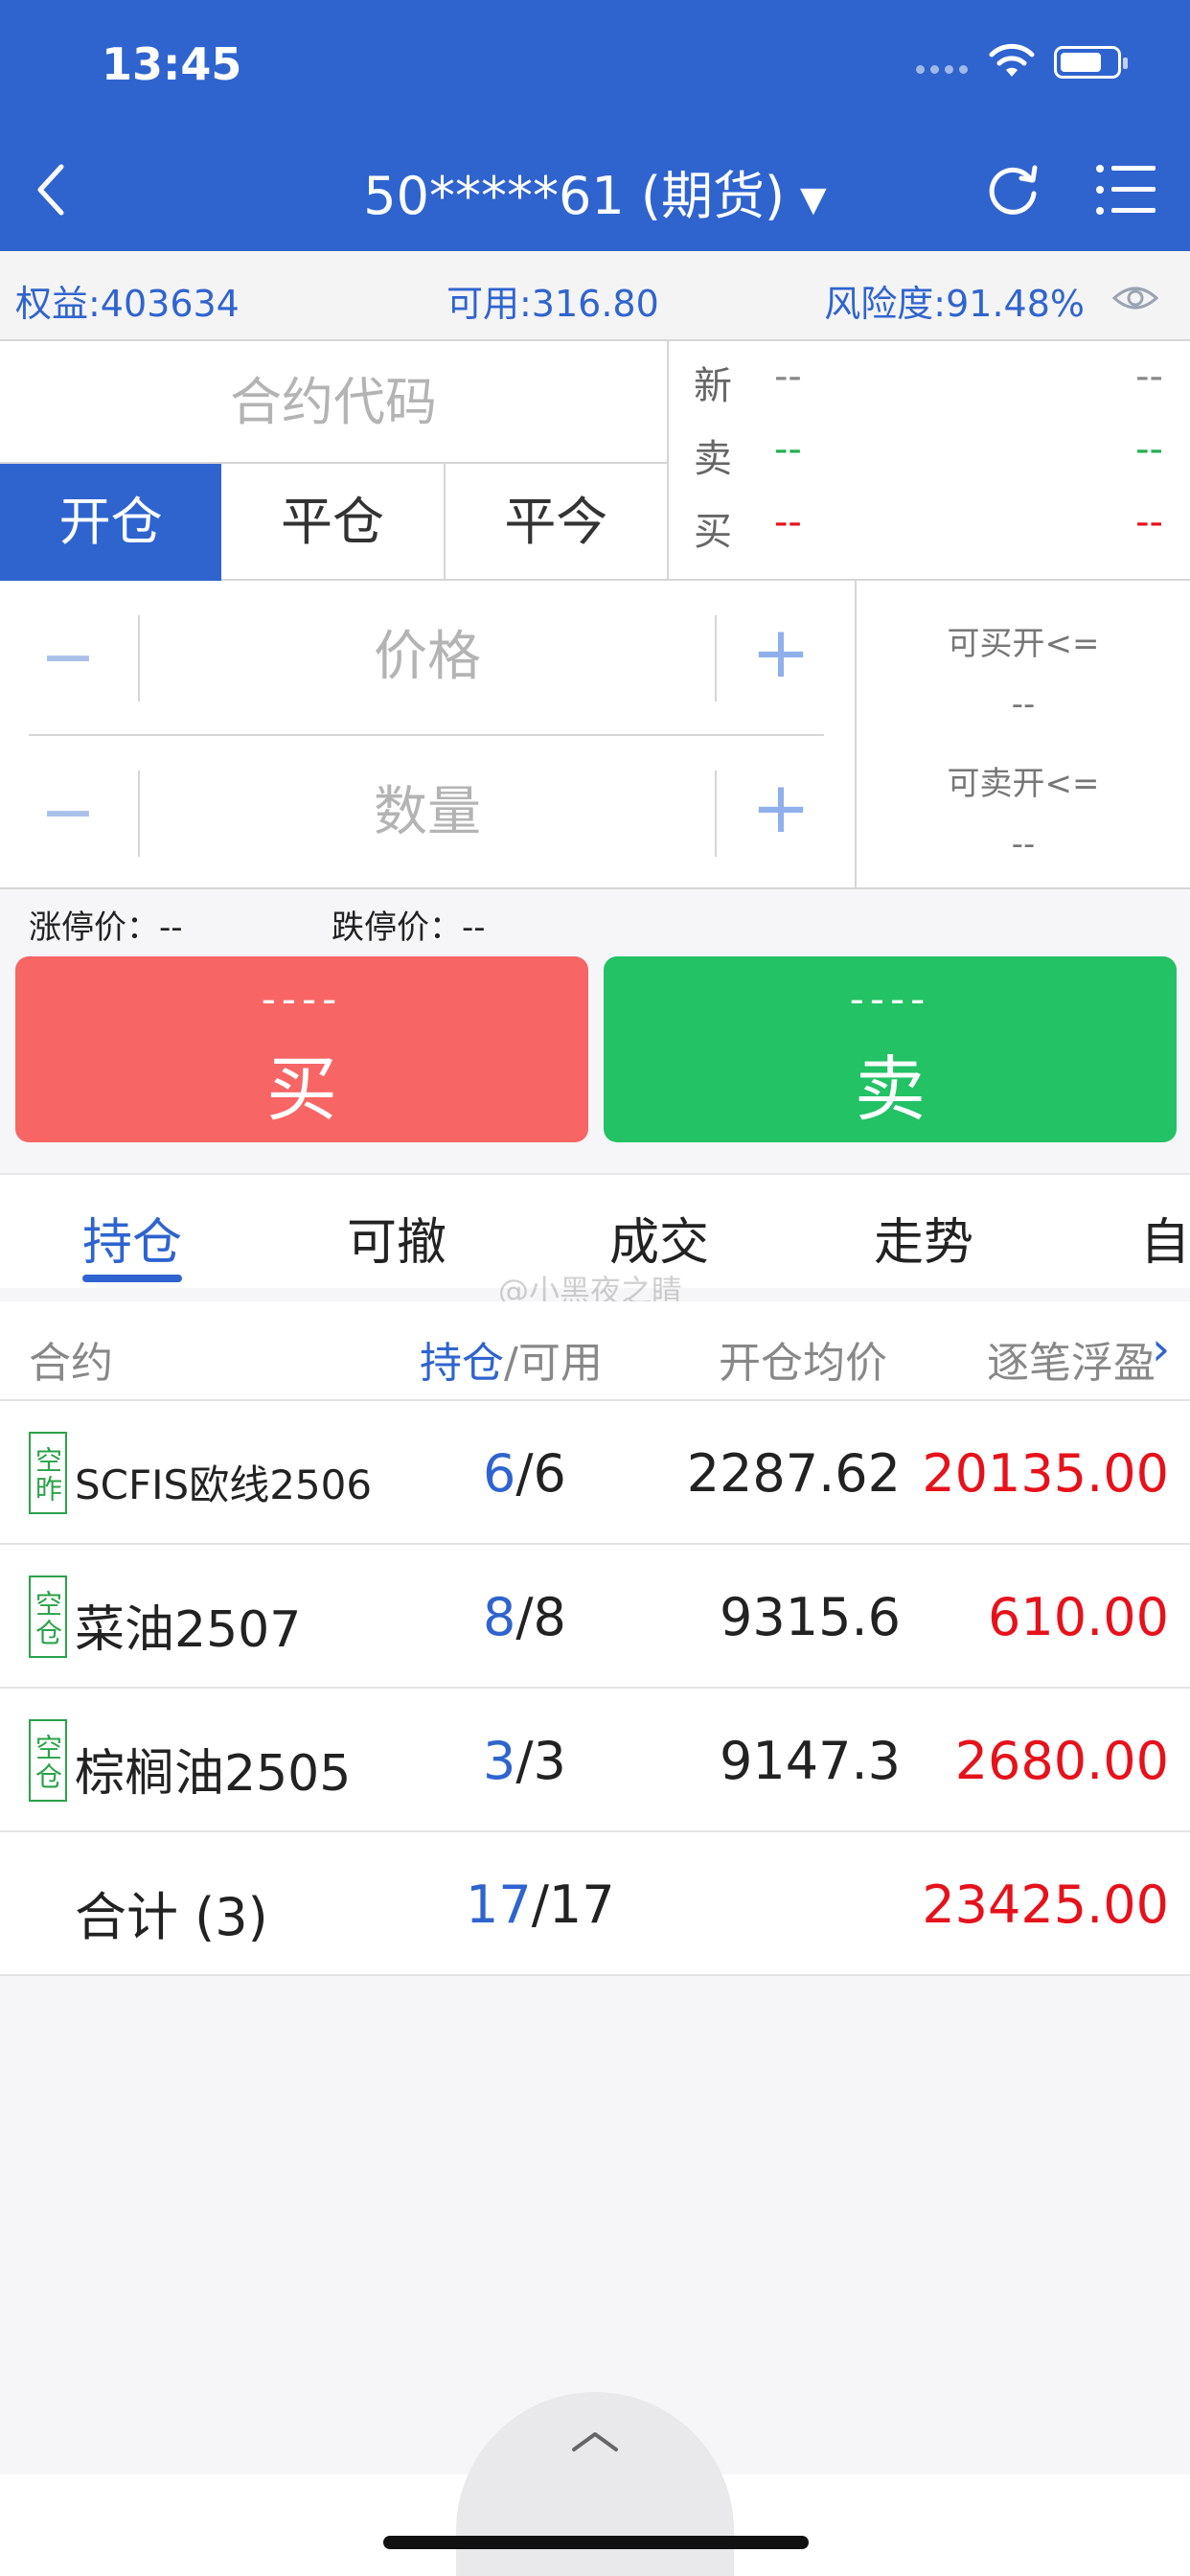 Image resolution: width=1190 pixels, height=2576 pixels. I want to click on hold-avail: 8/8, so click(525, 1617).